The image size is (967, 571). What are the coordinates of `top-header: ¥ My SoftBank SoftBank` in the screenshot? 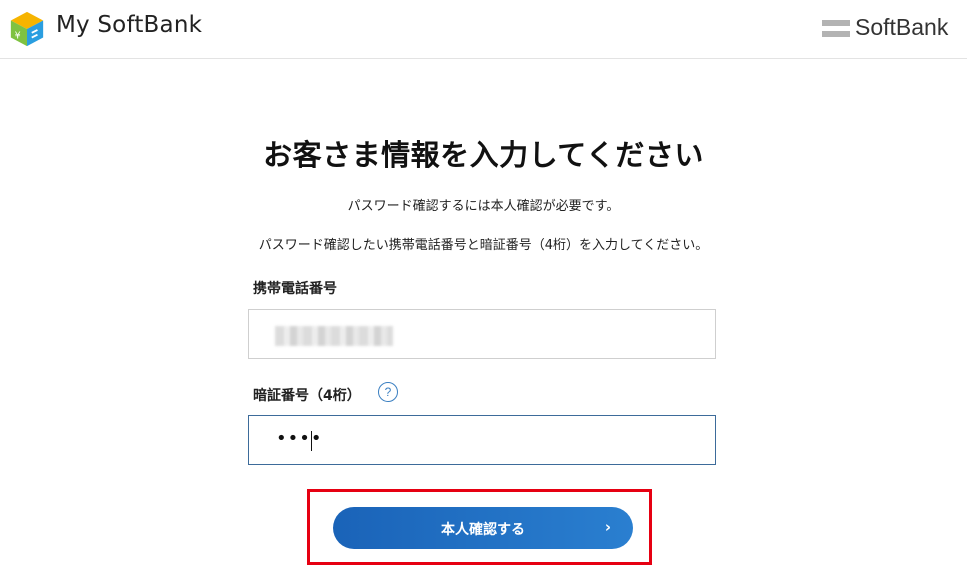 It's located at (483, 29).